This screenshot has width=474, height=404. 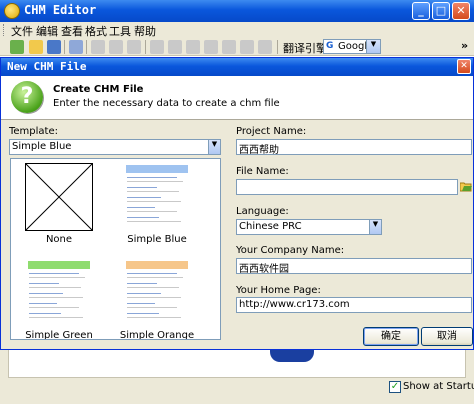 What do you see at coordinates (96, 31) in the screenshot?
I see `menu-format: 格式` at bounding box center [96, 31].